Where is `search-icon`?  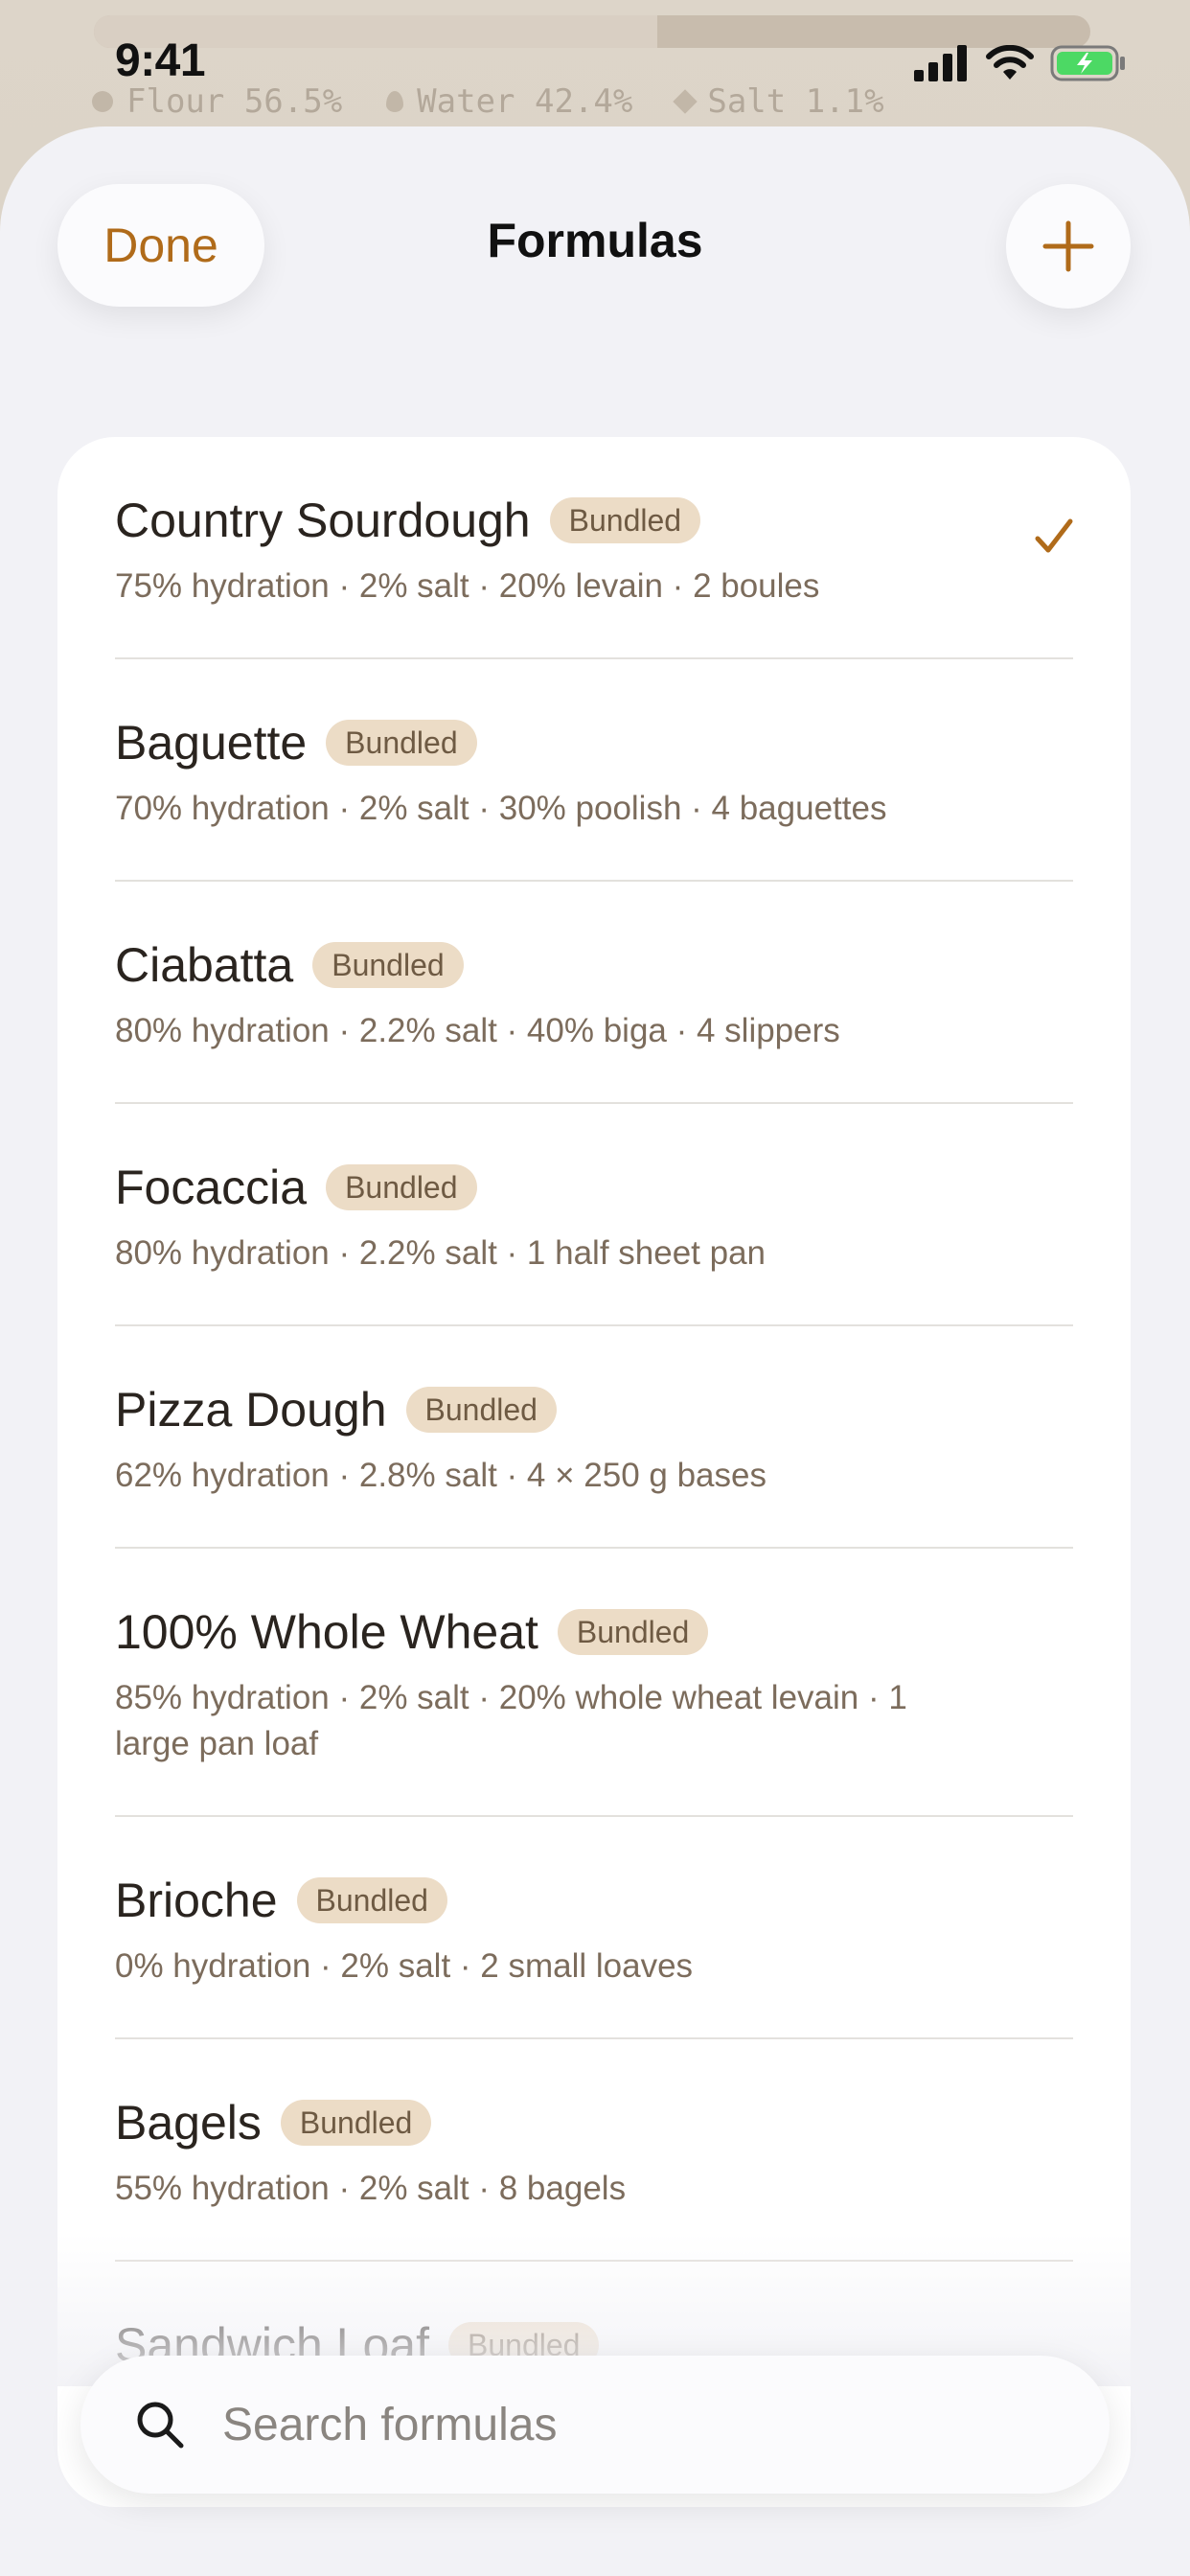 search-icon is located at coordinates (160, 2425).